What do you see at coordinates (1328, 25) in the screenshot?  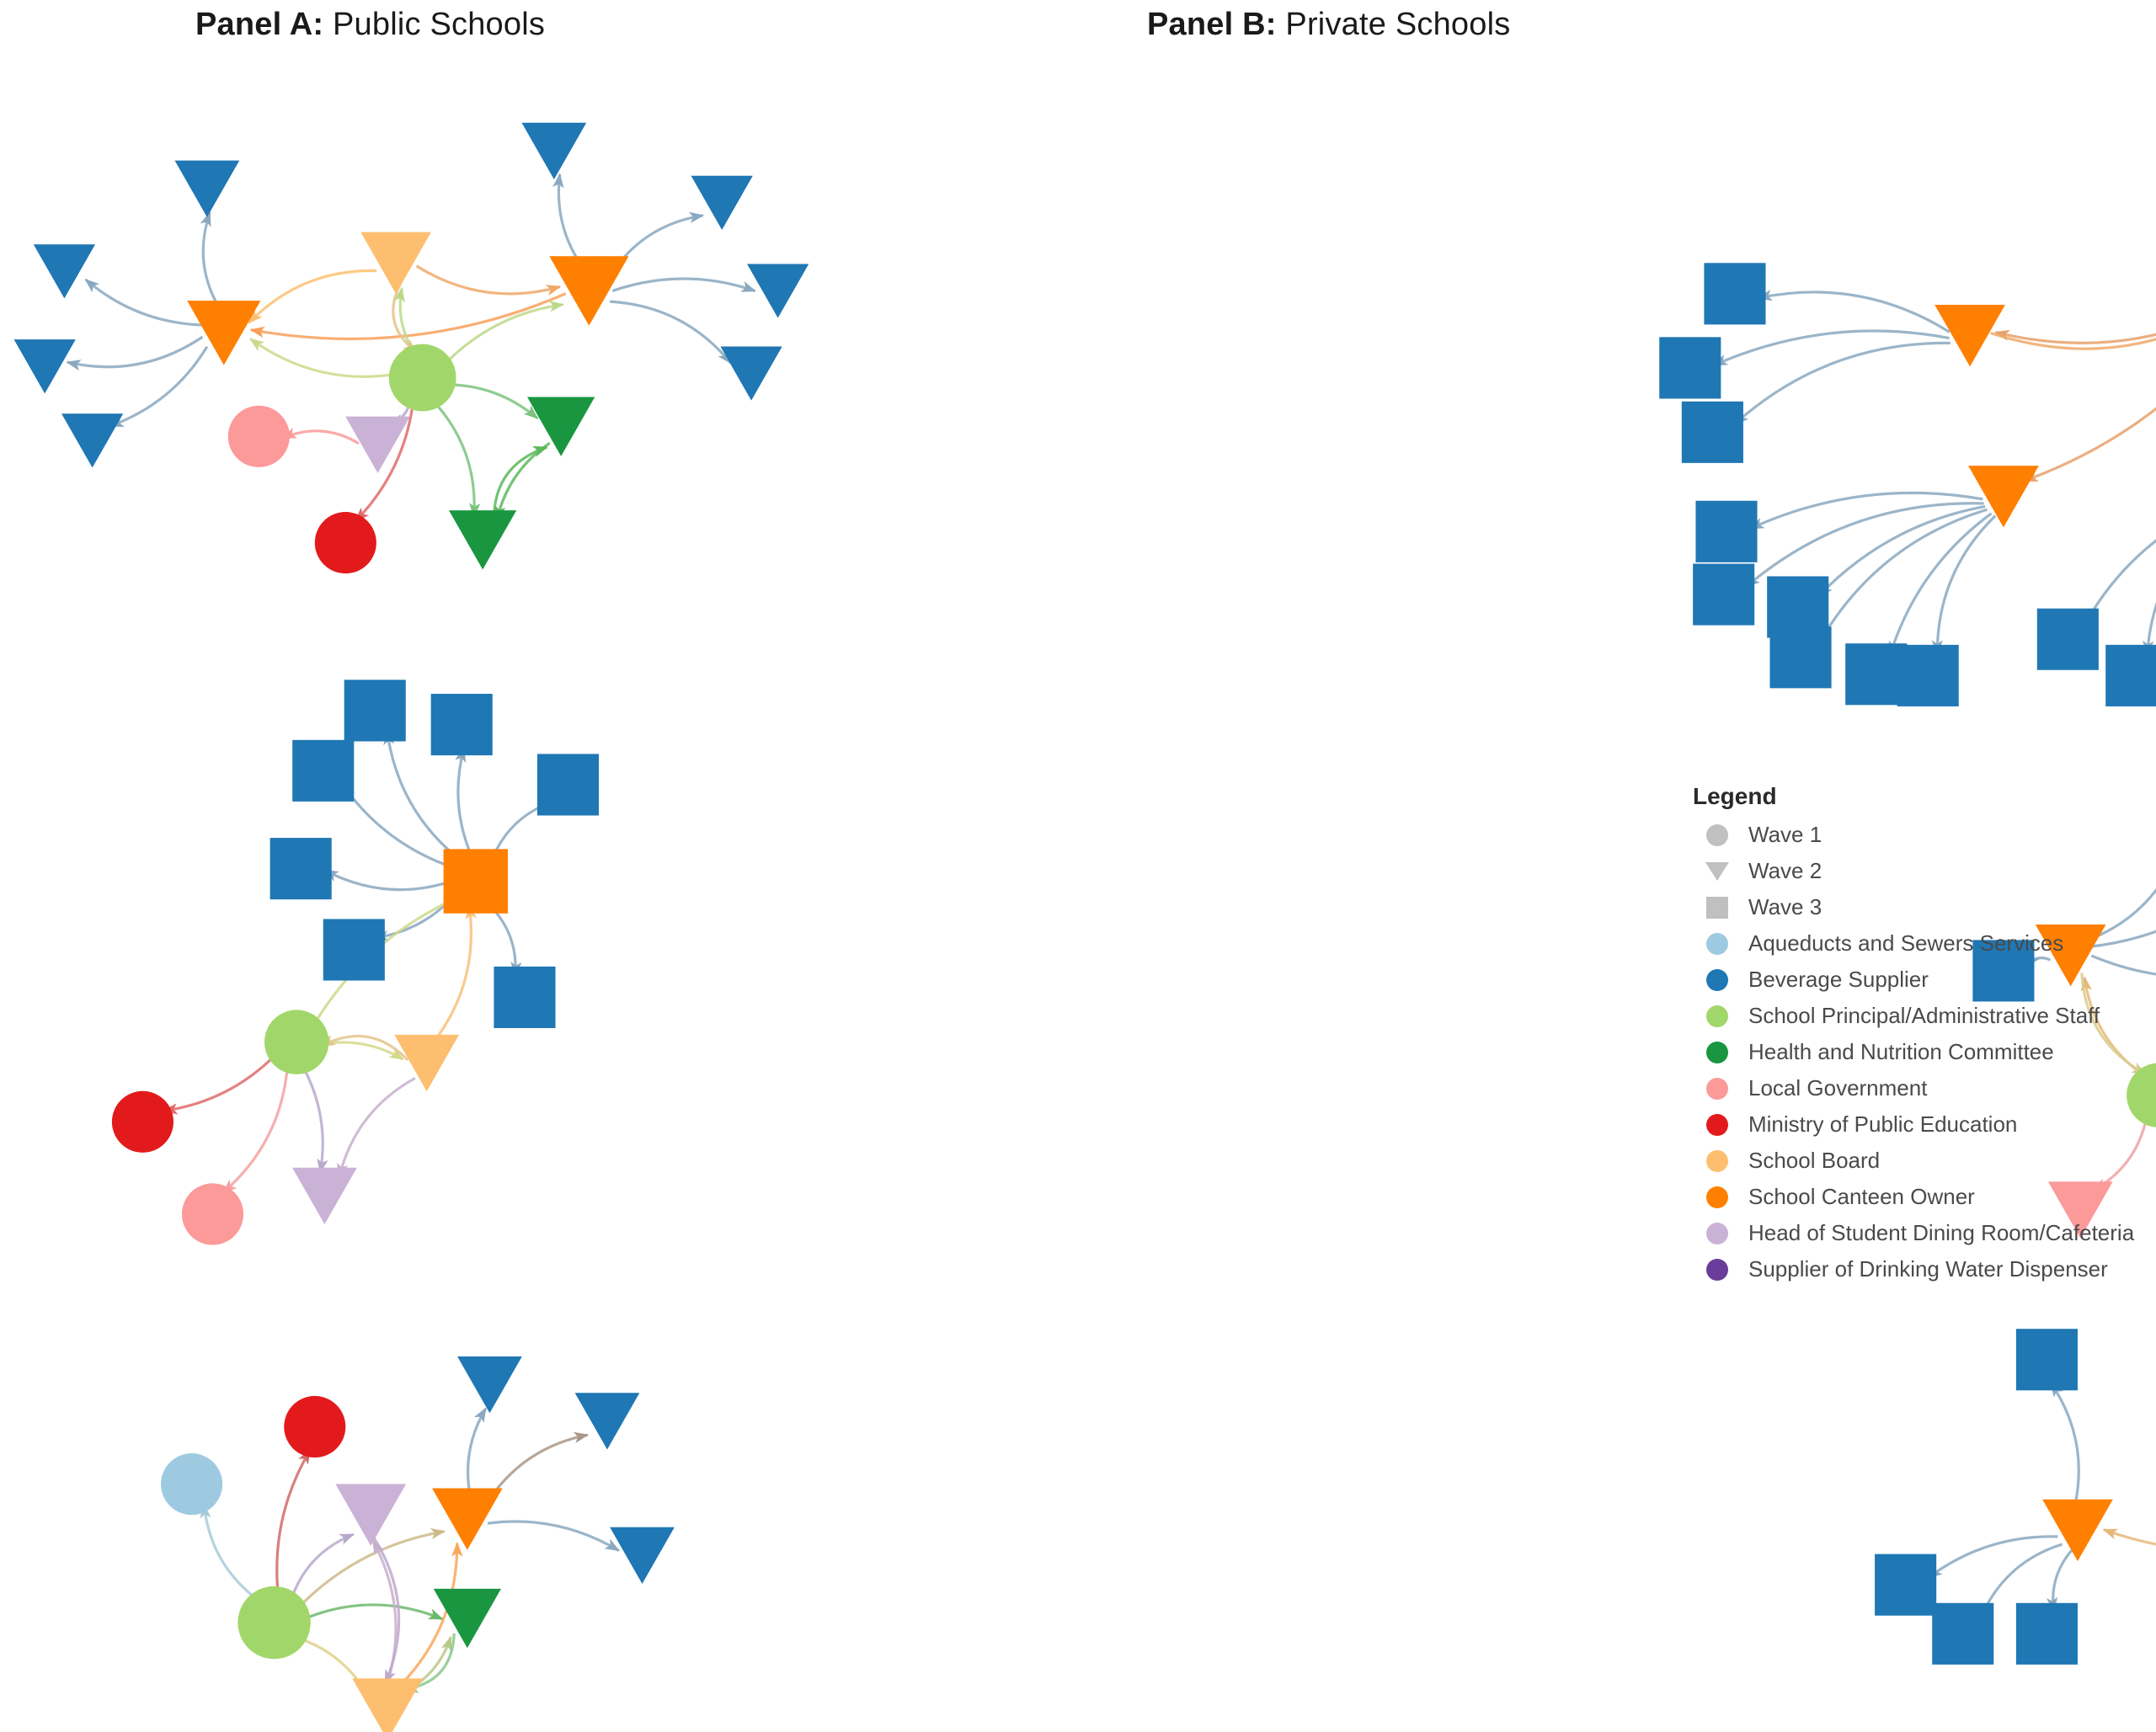 I see `panel-b-title: Panel B: Private Schools` at bounding box center [1328, 25].